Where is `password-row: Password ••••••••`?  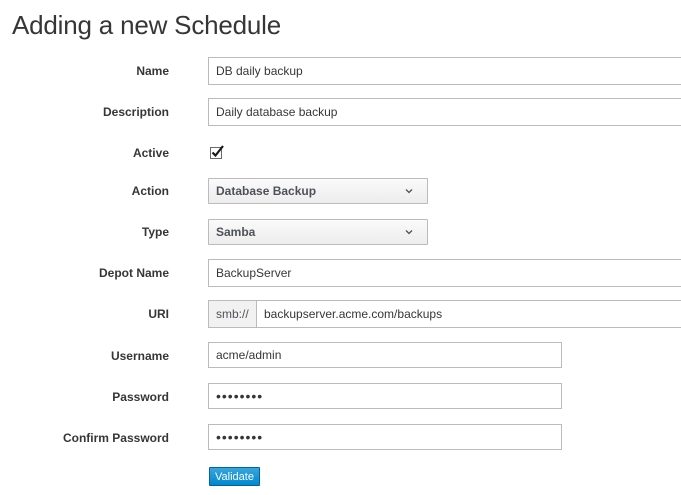
password-row: Password •••••••• is located at coordinates (340, 397).